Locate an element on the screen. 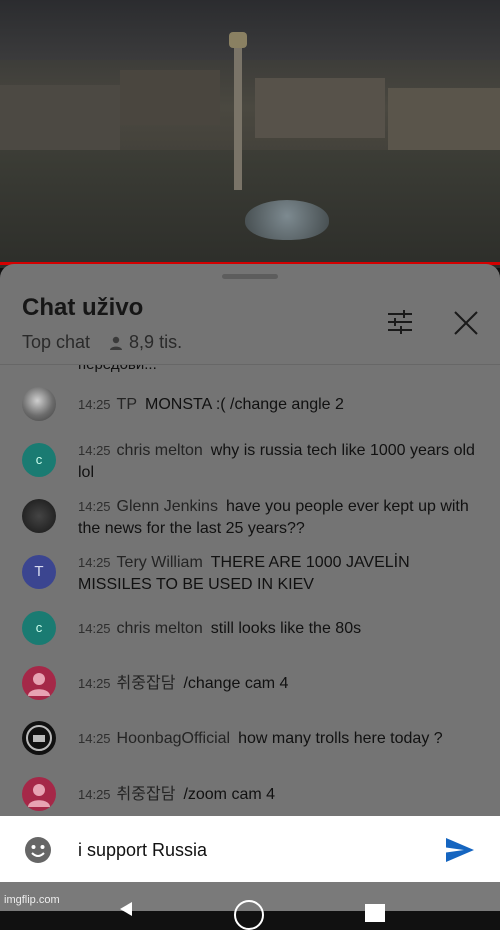 This screenshot has height=930, width=500. emoji-icon is located at coordinates (38, 850).